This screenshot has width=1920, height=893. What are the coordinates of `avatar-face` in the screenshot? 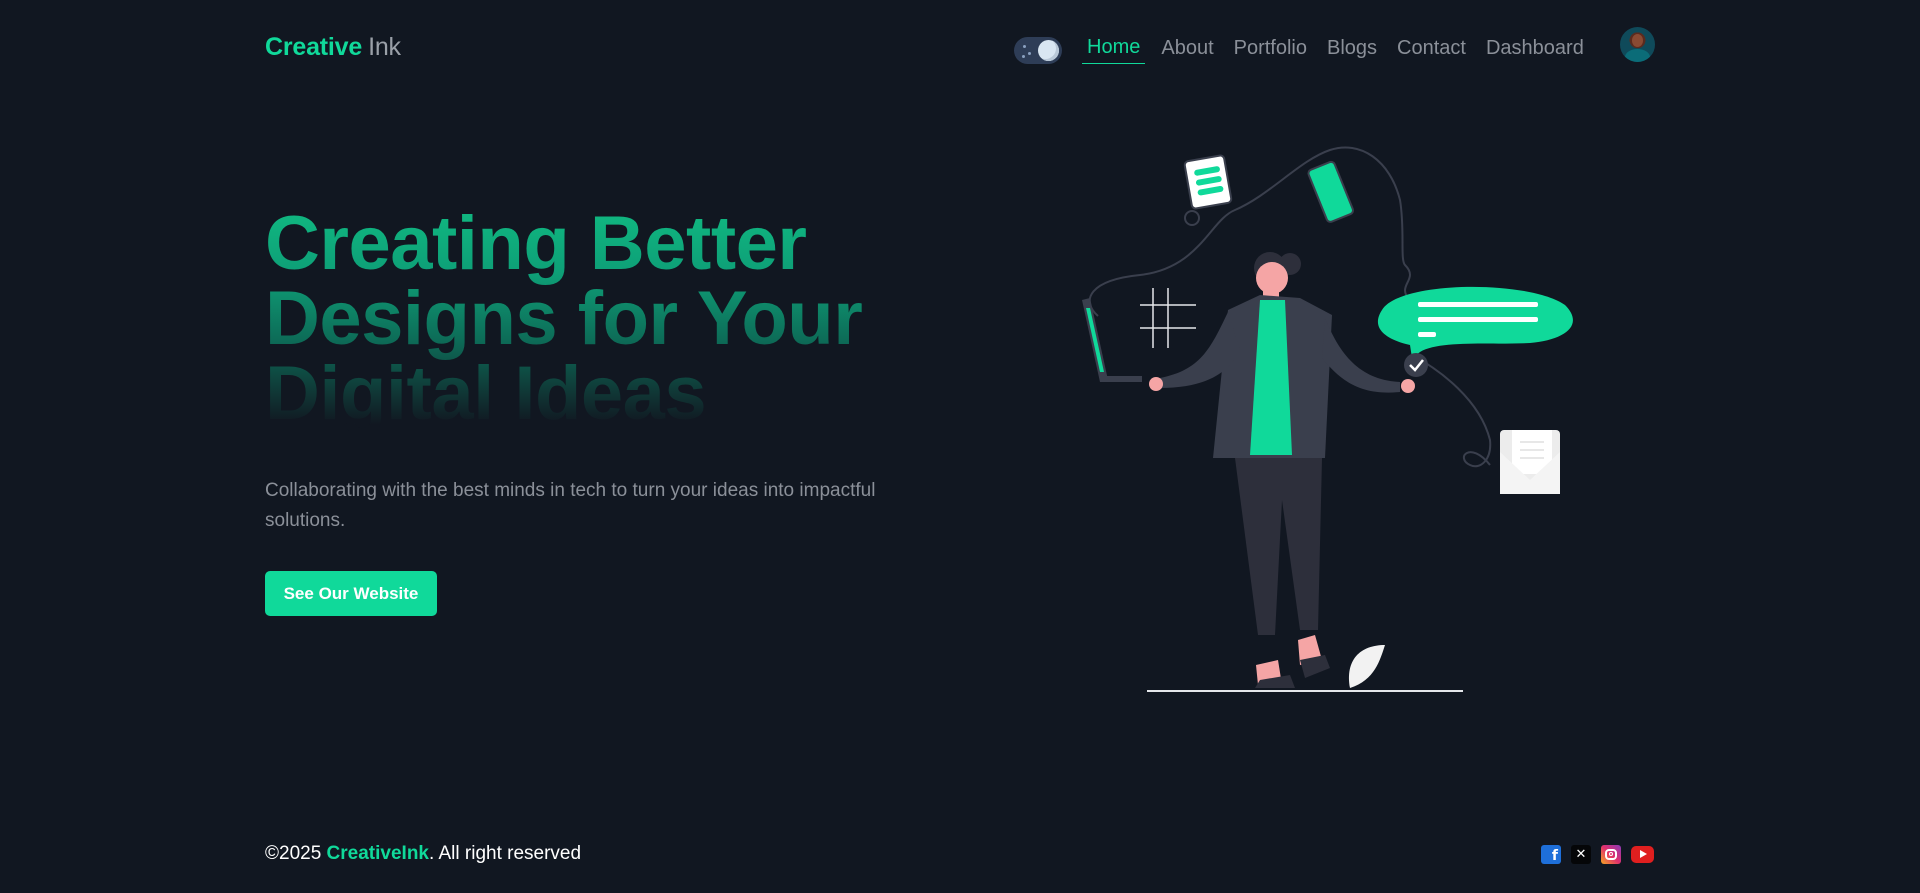 It's located at (1637, 40).